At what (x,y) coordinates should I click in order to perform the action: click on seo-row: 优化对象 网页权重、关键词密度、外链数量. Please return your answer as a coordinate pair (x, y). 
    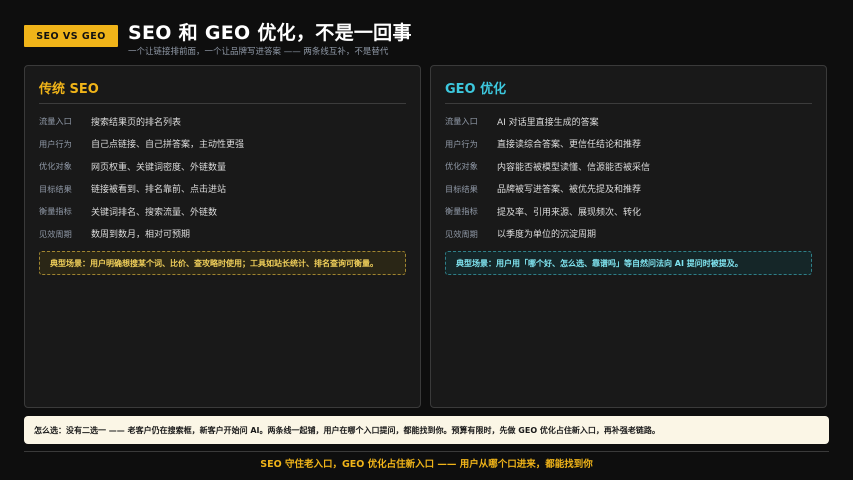
    Looking at the image, I should click on (222, 166).